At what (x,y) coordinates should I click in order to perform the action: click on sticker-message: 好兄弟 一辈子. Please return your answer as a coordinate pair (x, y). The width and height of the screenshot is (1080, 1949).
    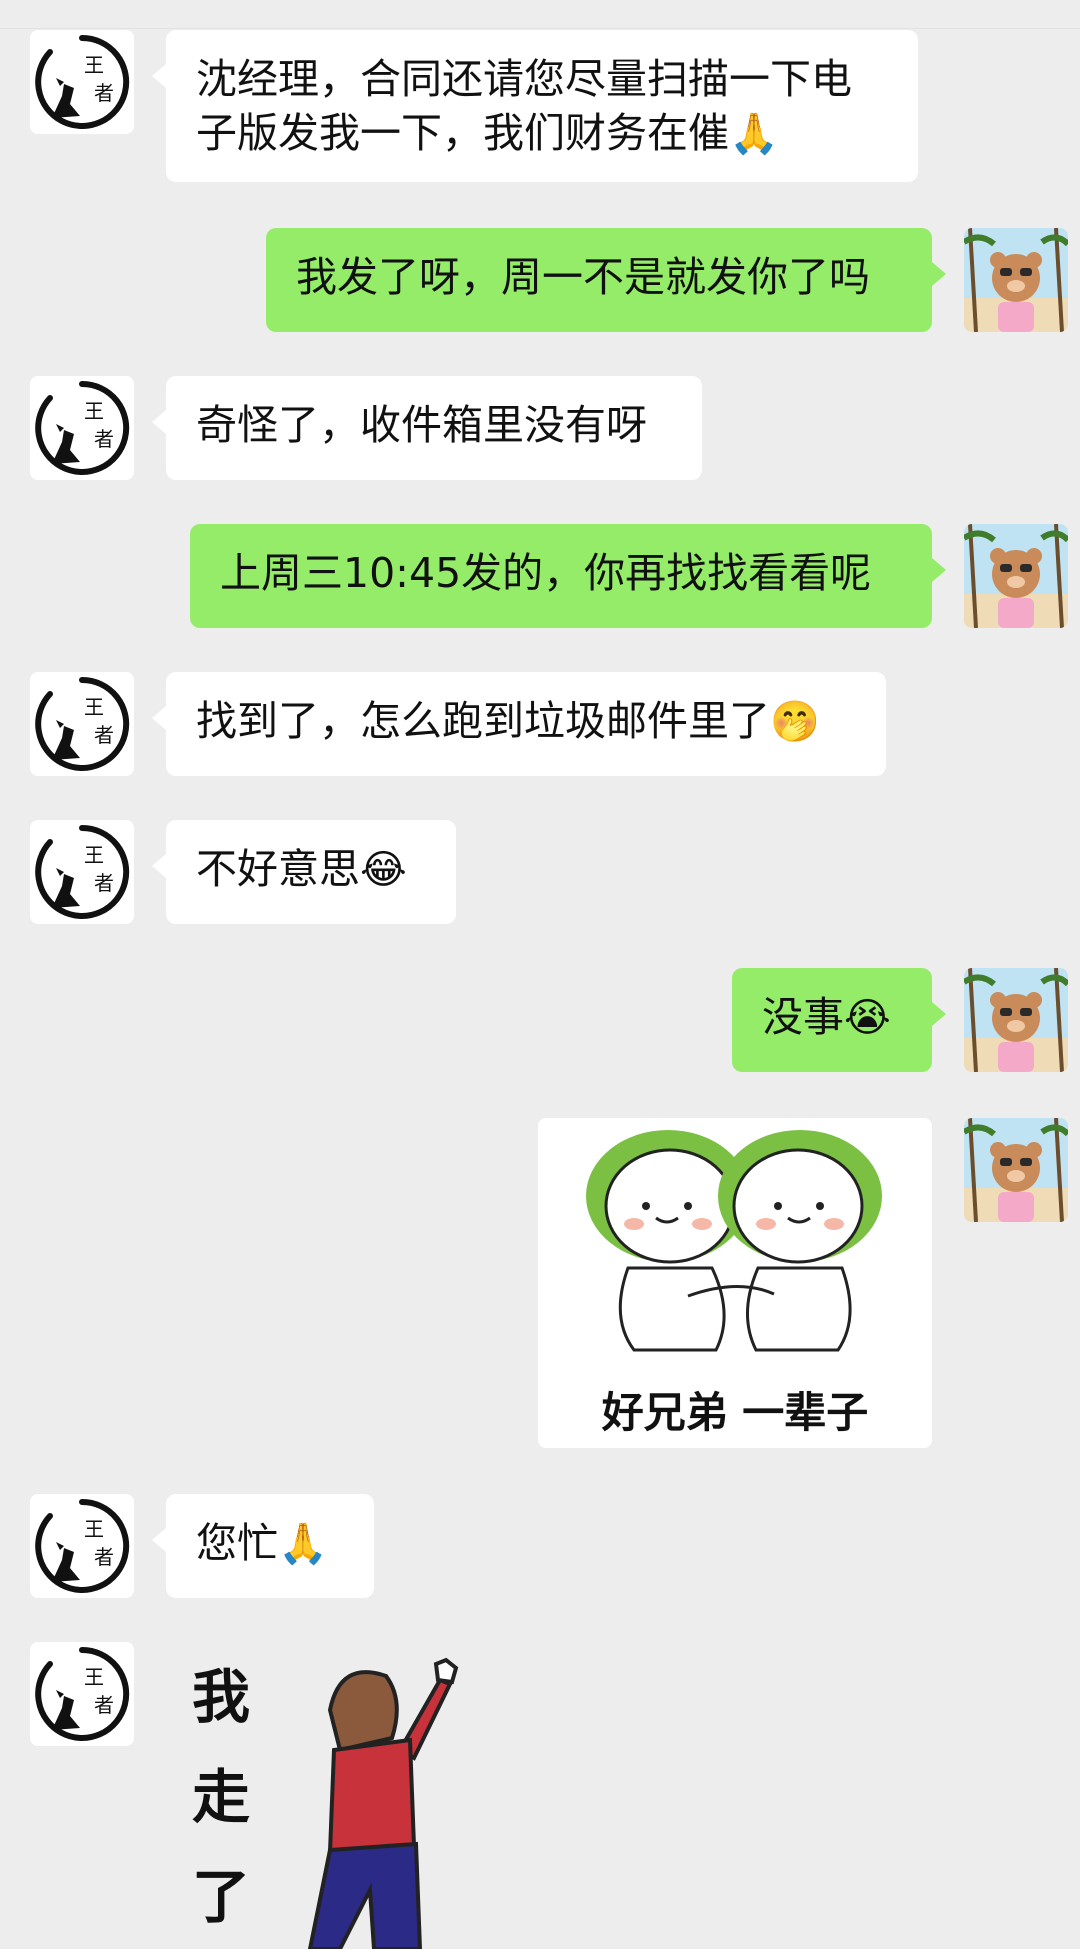
    Looking at the image, I should click on (735, 1283).